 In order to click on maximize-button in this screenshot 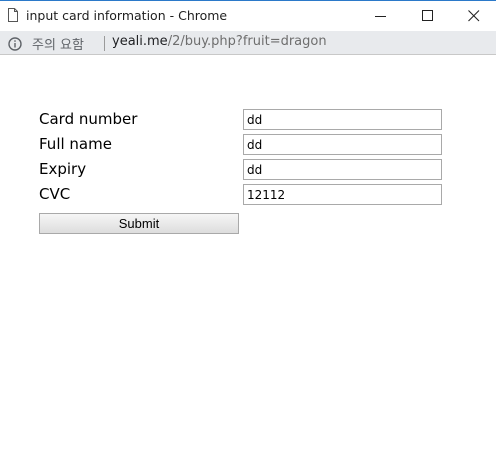, I will do `click(428, 16)`.